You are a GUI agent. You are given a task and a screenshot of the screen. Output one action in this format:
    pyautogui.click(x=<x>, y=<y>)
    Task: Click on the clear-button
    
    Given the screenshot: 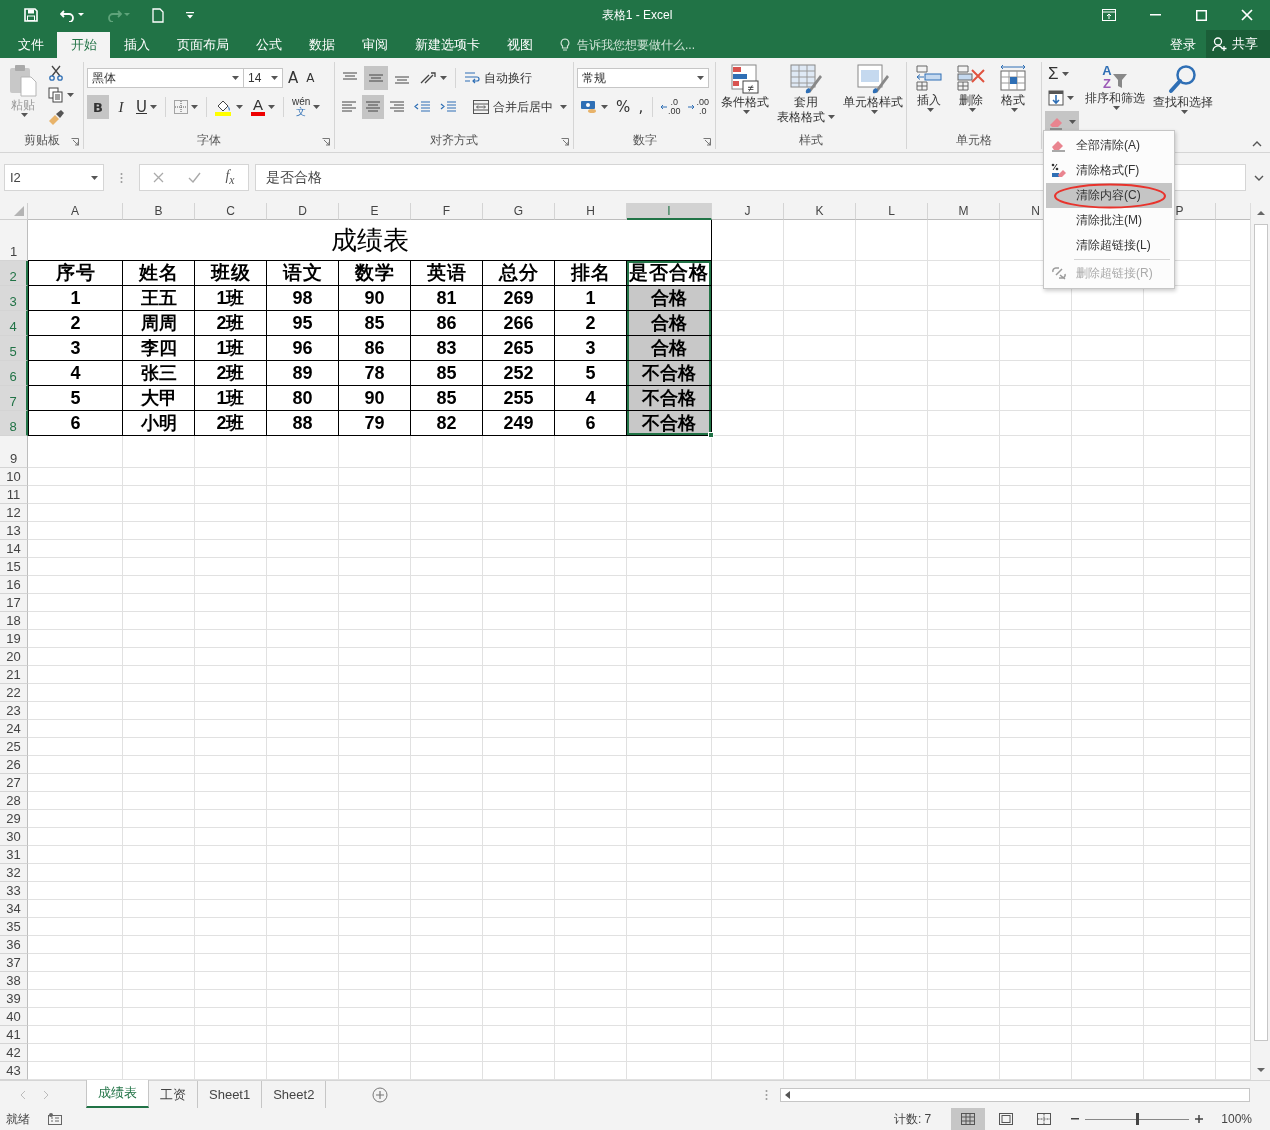 What is the action you would take?
    pyautogui.click(x=1062, y=122)
    